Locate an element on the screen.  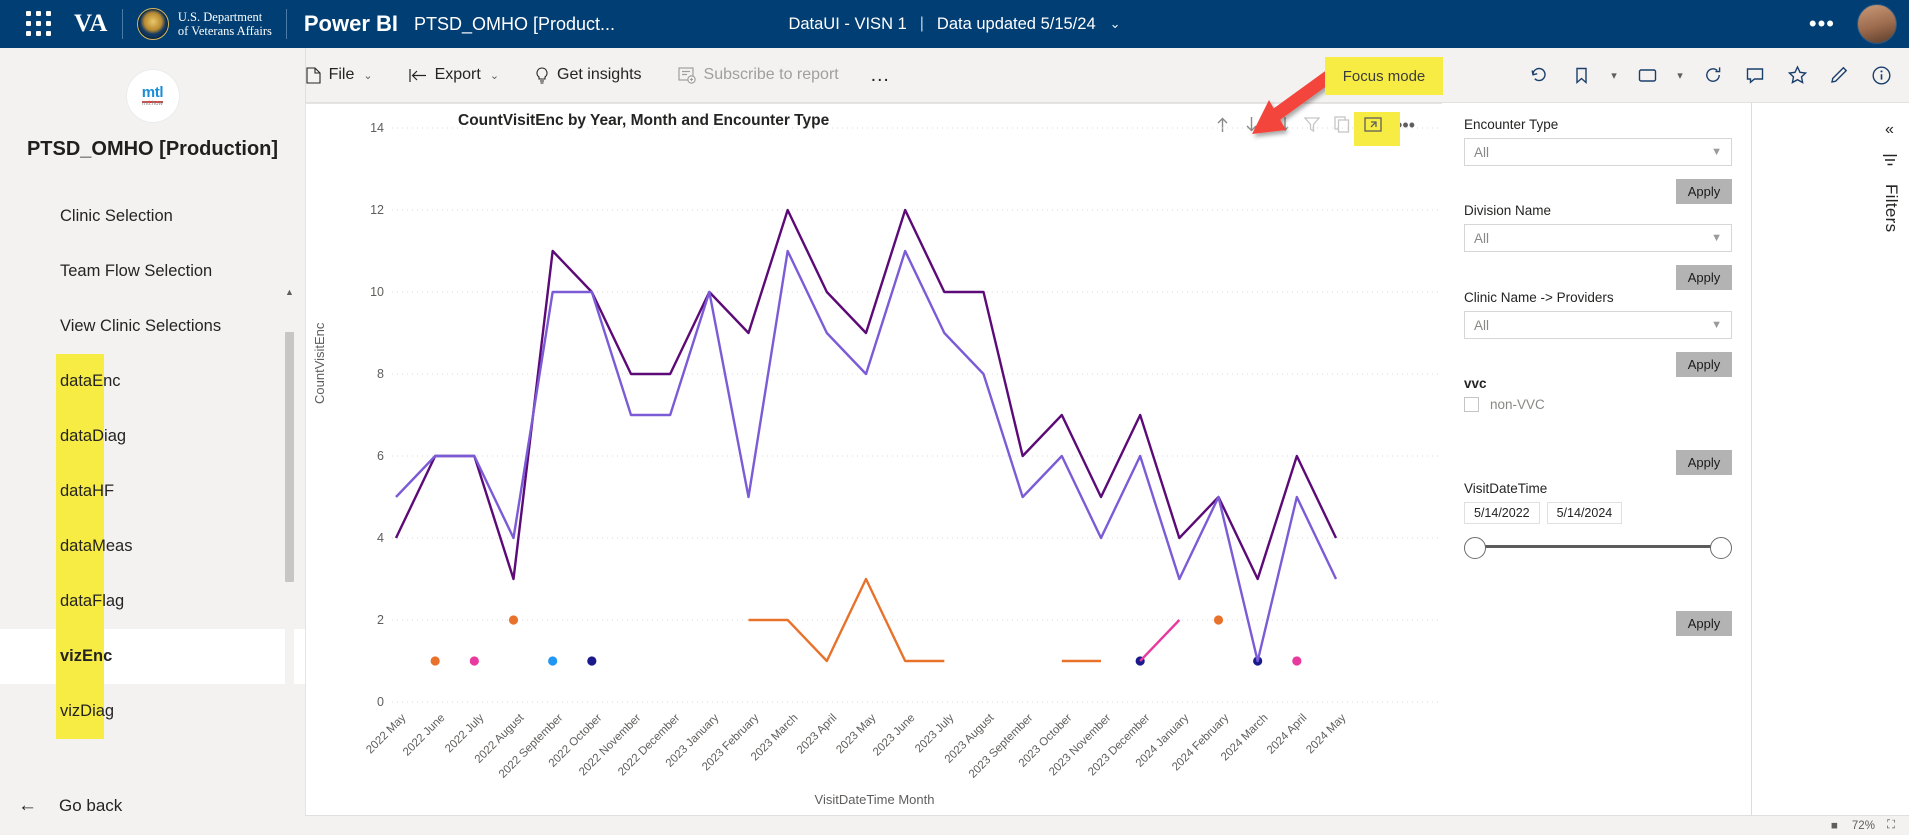
nav-scrollbar: ▲ ▼ is located at coordinates (289, 558).